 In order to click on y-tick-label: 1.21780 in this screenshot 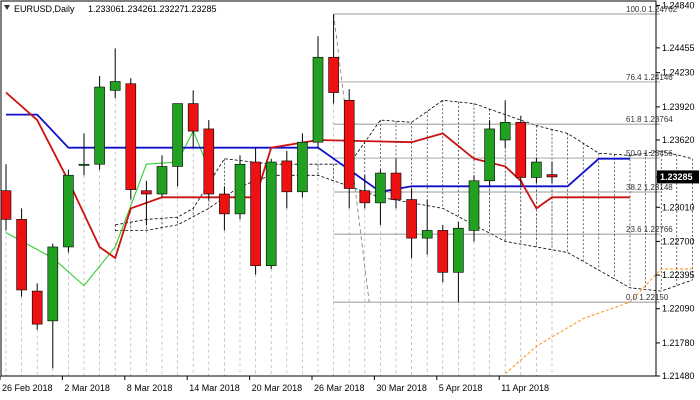, I will do `click(678, 343)`.